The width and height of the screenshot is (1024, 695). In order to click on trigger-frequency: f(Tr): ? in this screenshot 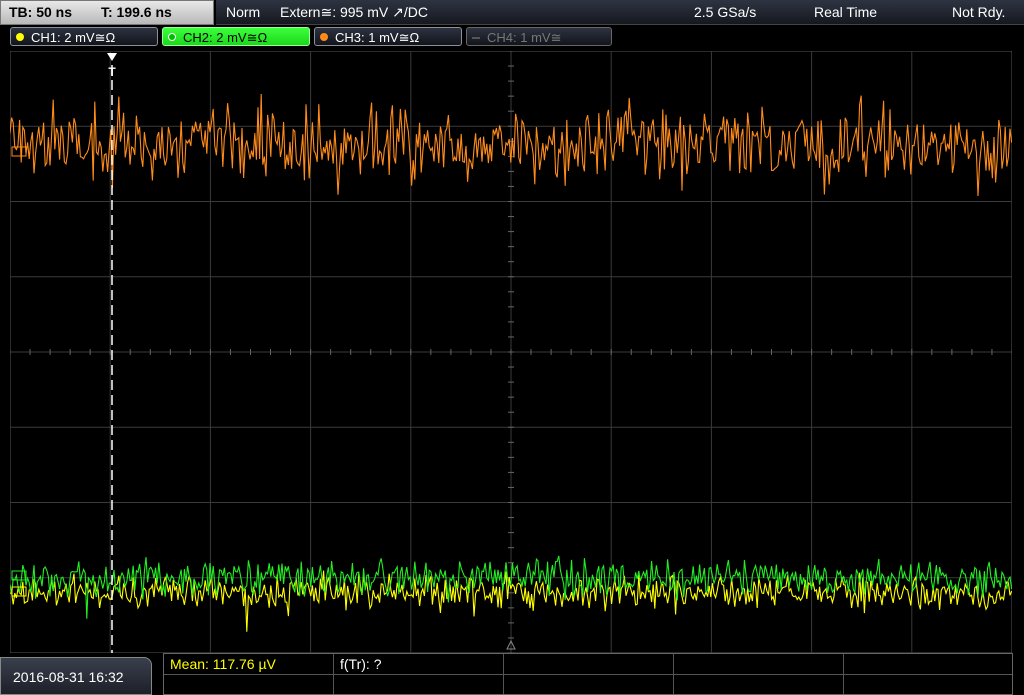, I will do `click(361, 664)`.